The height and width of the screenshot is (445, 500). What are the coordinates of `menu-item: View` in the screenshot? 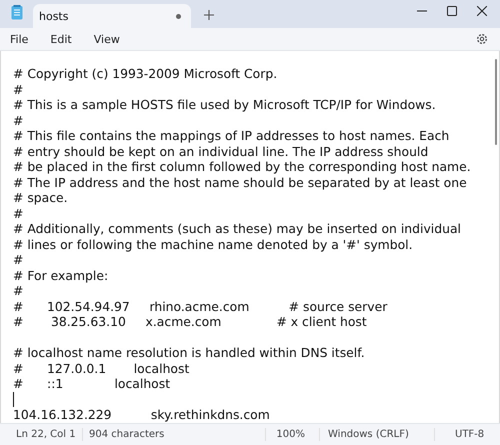 It's located at (107, 39).